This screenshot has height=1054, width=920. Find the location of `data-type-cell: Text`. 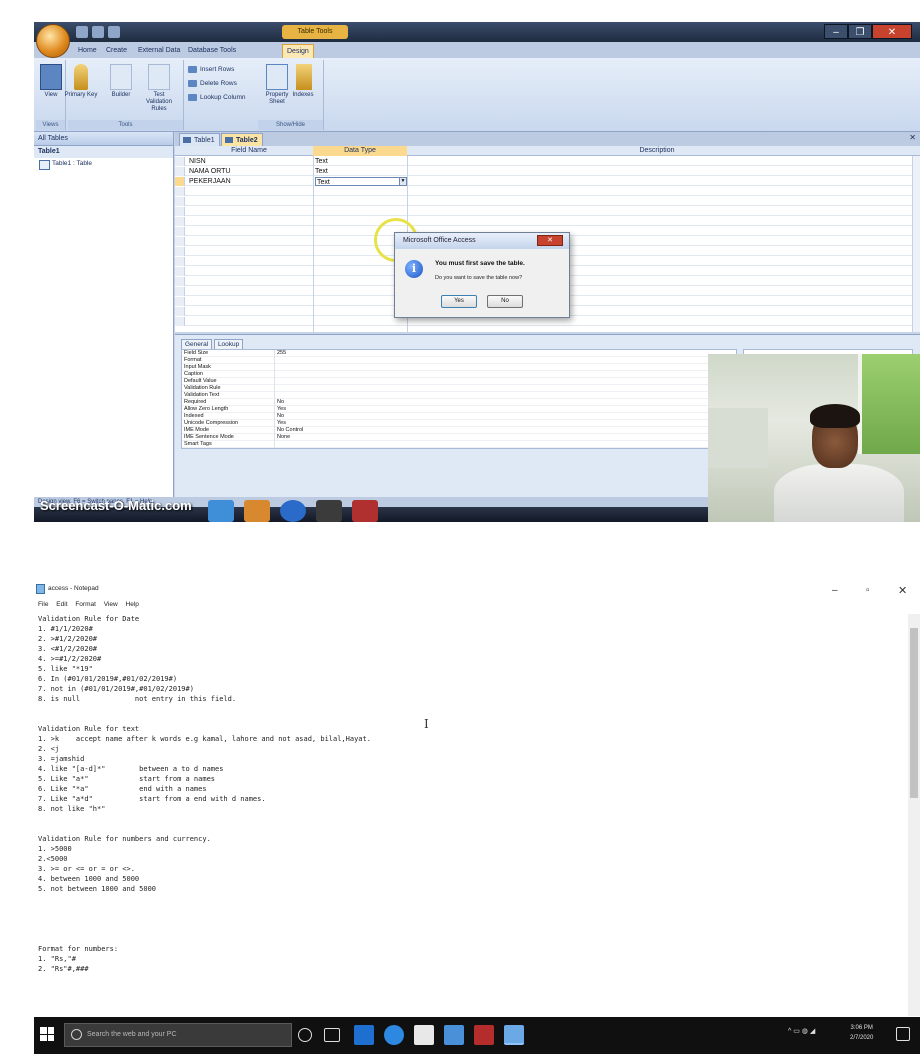

data-type-cell: Text is located at coordinates (321, 161).